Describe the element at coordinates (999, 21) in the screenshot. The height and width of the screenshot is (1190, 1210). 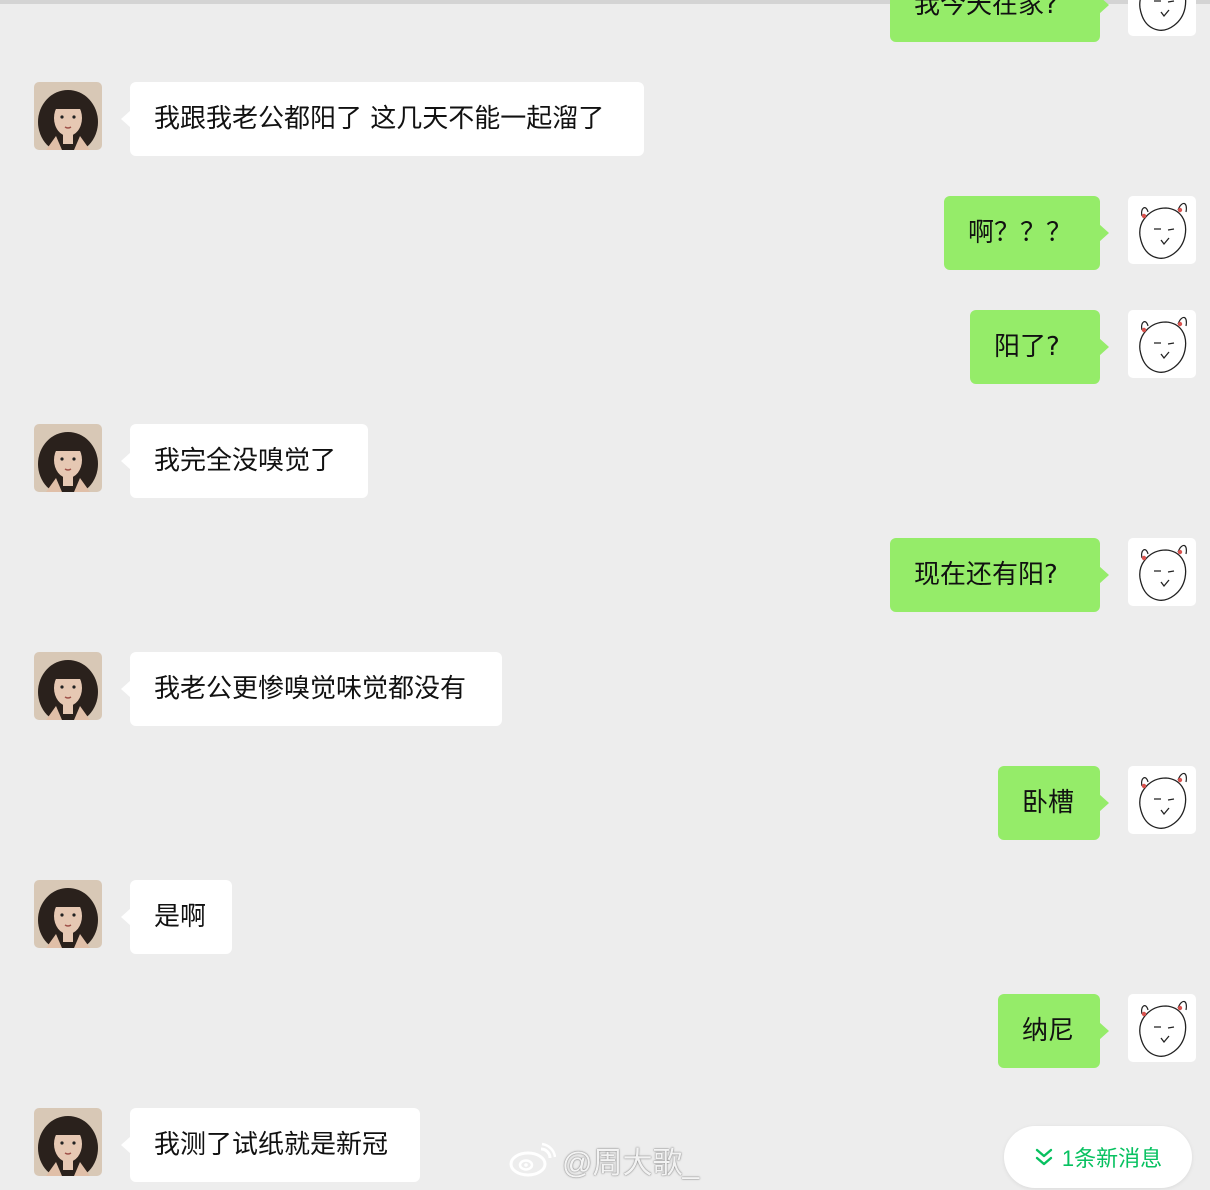
I see `message-bubble-self: 我今天在家?` at that location.